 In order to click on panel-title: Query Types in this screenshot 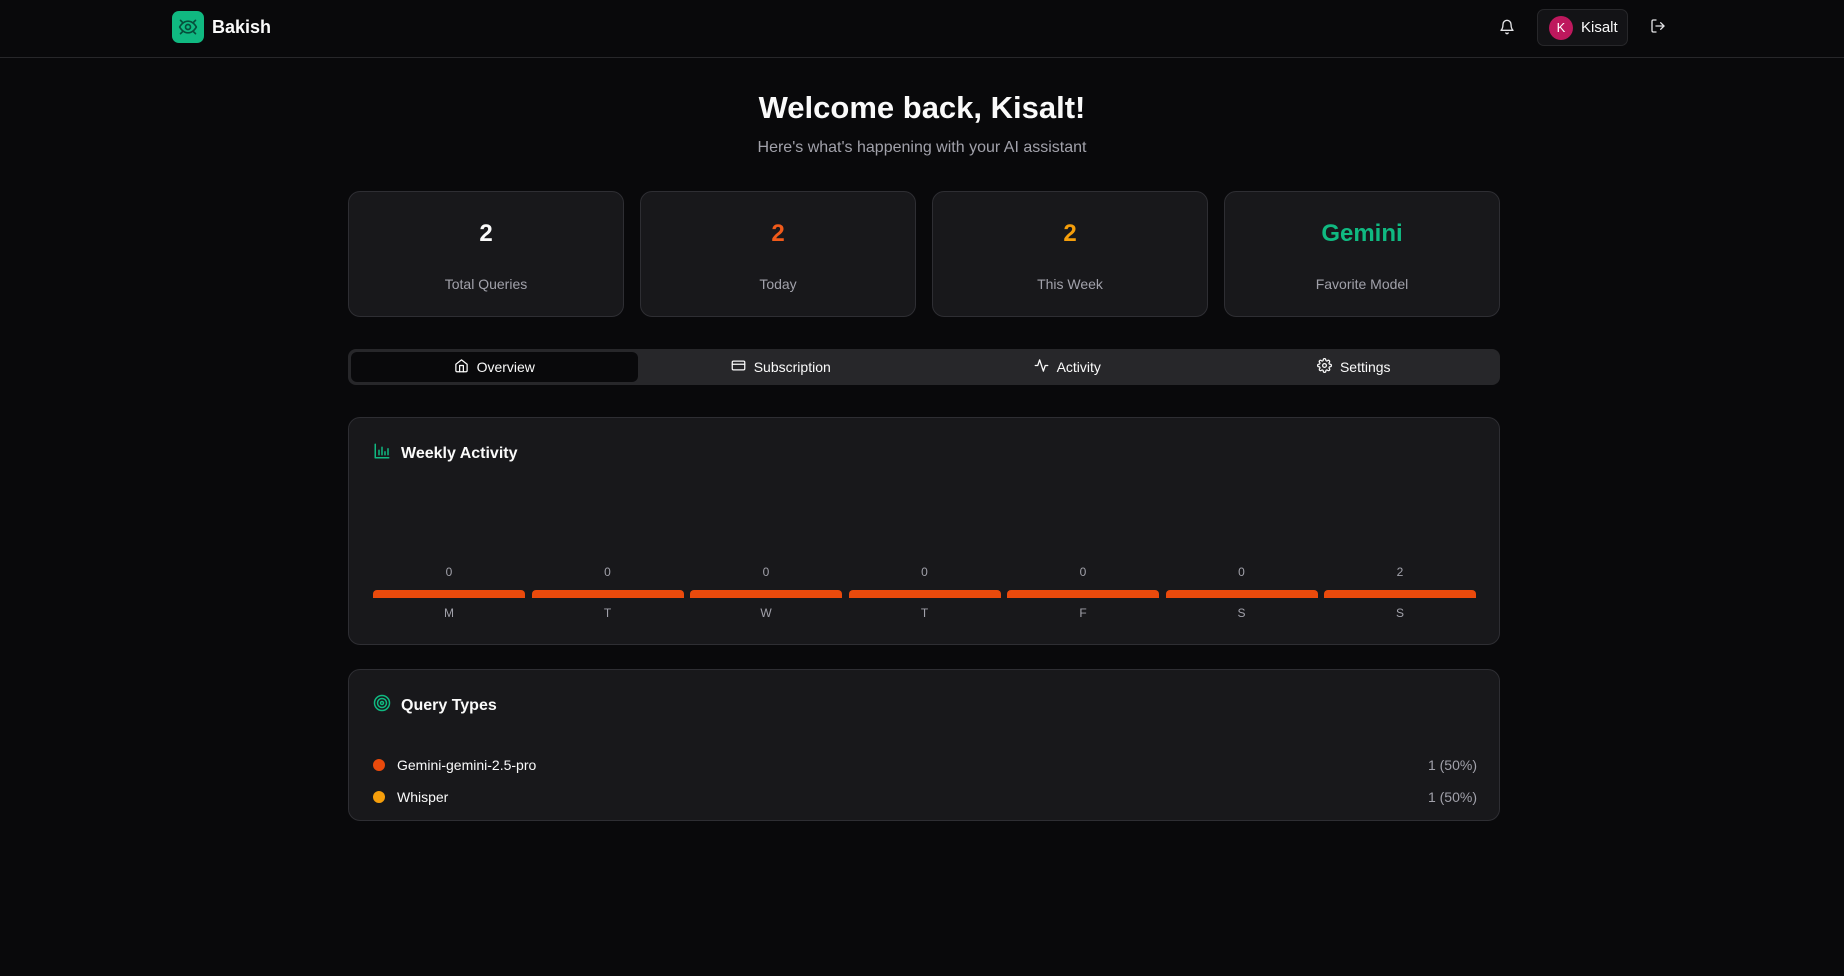, I will do `click(449, 705)`.